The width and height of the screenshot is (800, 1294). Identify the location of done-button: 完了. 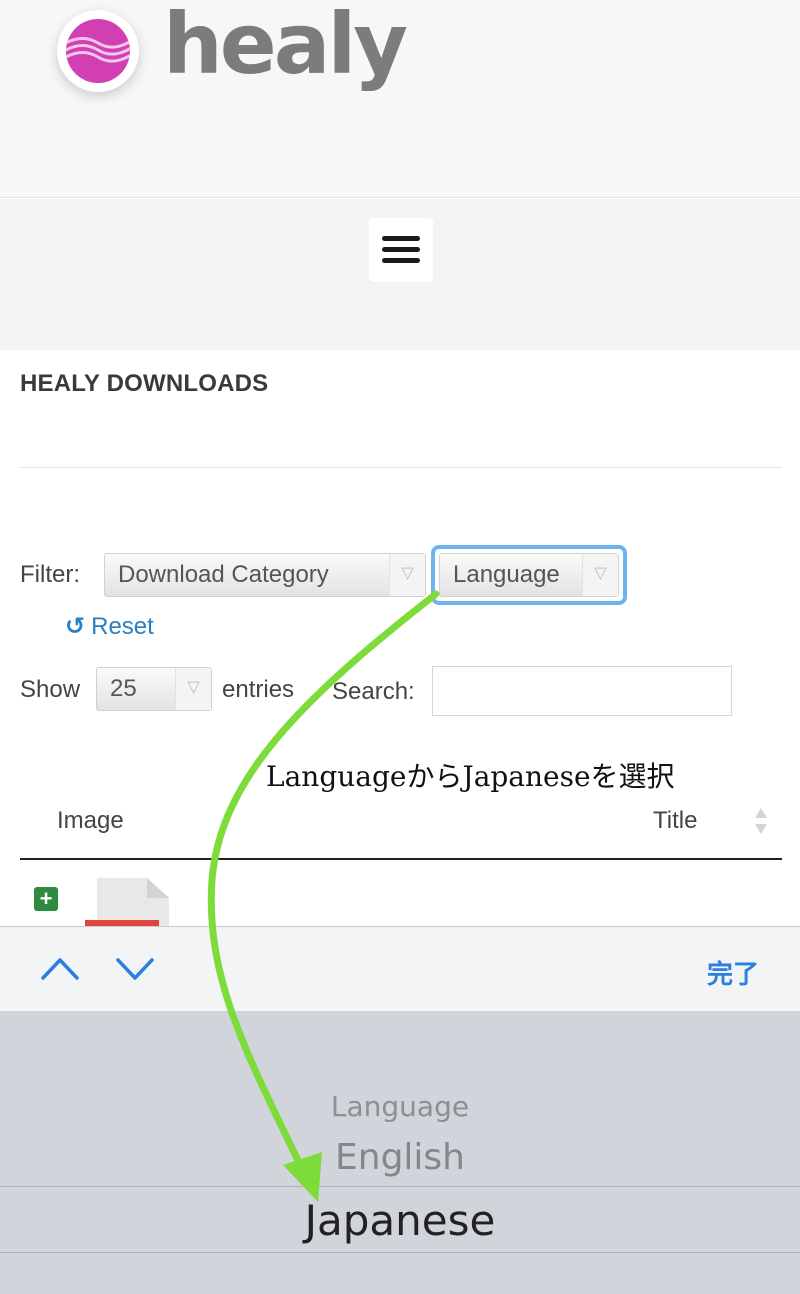
(733, 972).